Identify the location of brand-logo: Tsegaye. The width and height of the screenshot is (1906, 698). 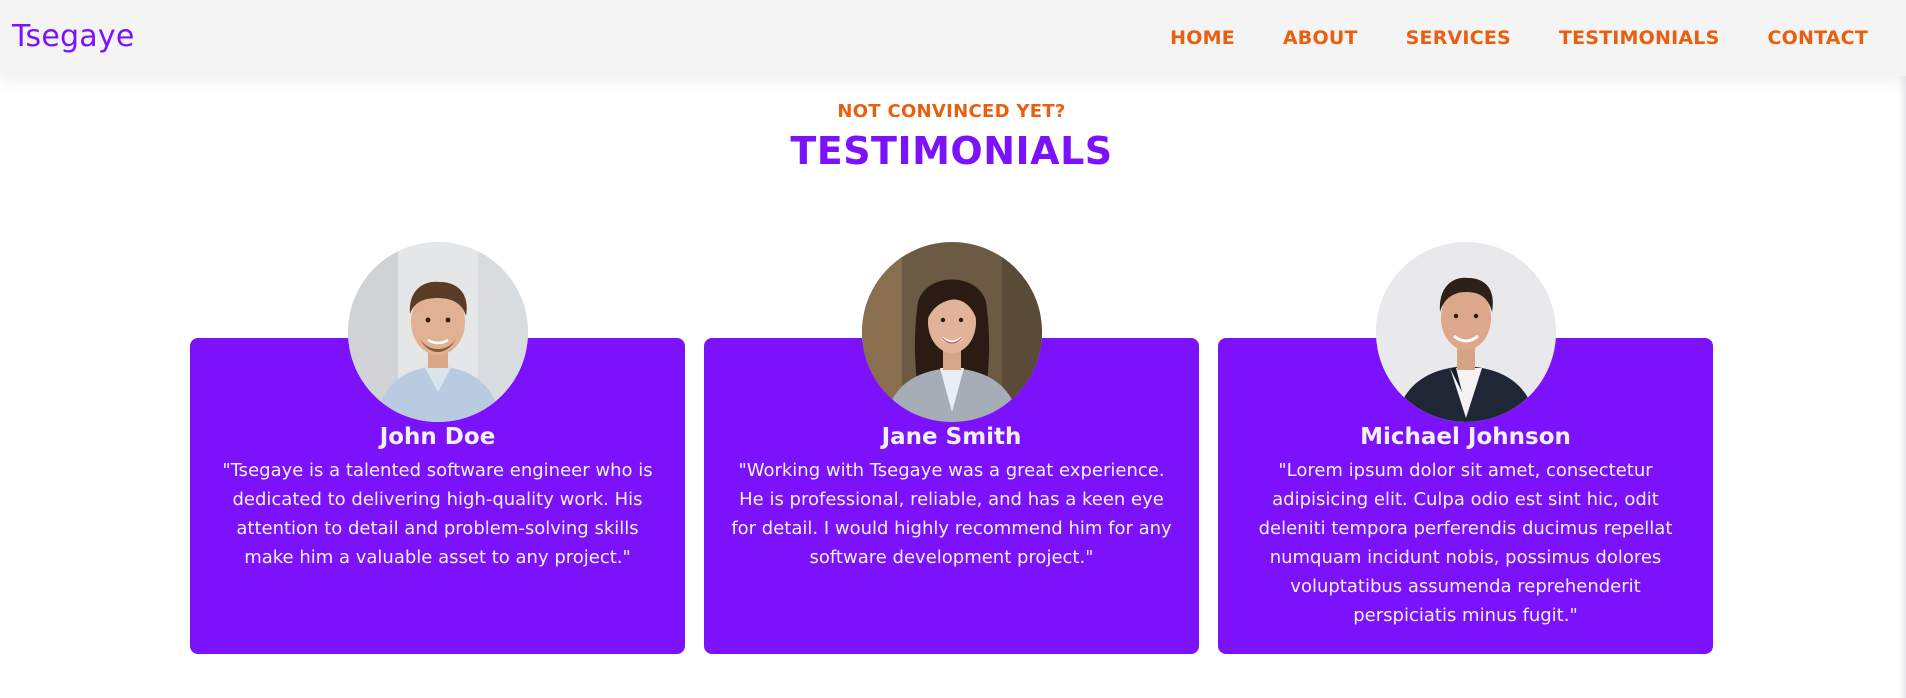
(73, 36).